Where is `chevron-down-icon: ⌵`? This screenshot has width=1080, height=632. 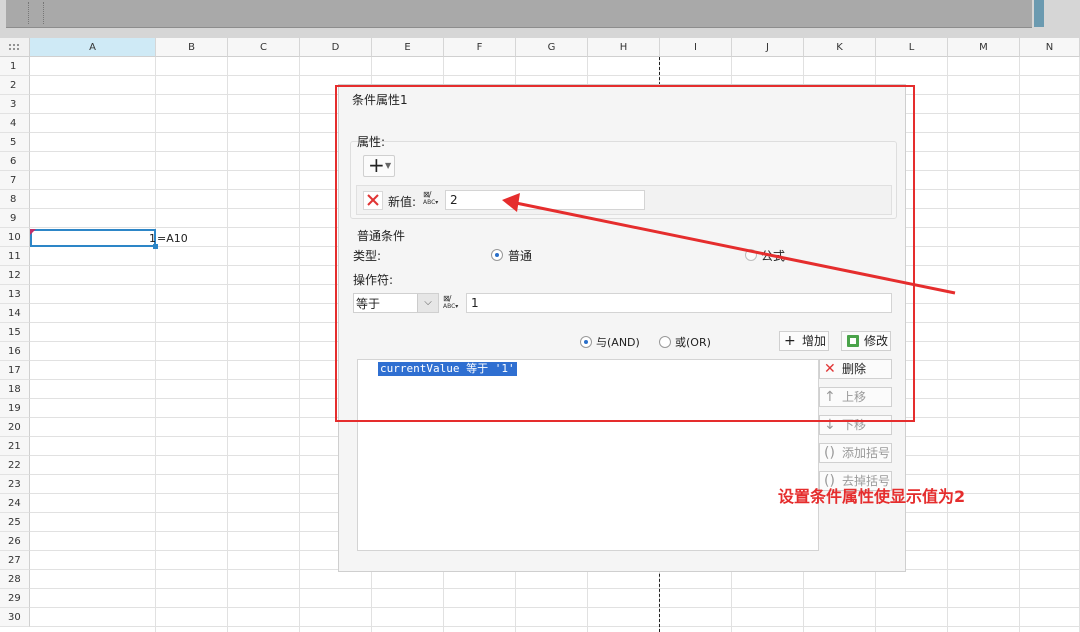 chevron-down-icon: ⌵ is located at coordinates (427, 303).